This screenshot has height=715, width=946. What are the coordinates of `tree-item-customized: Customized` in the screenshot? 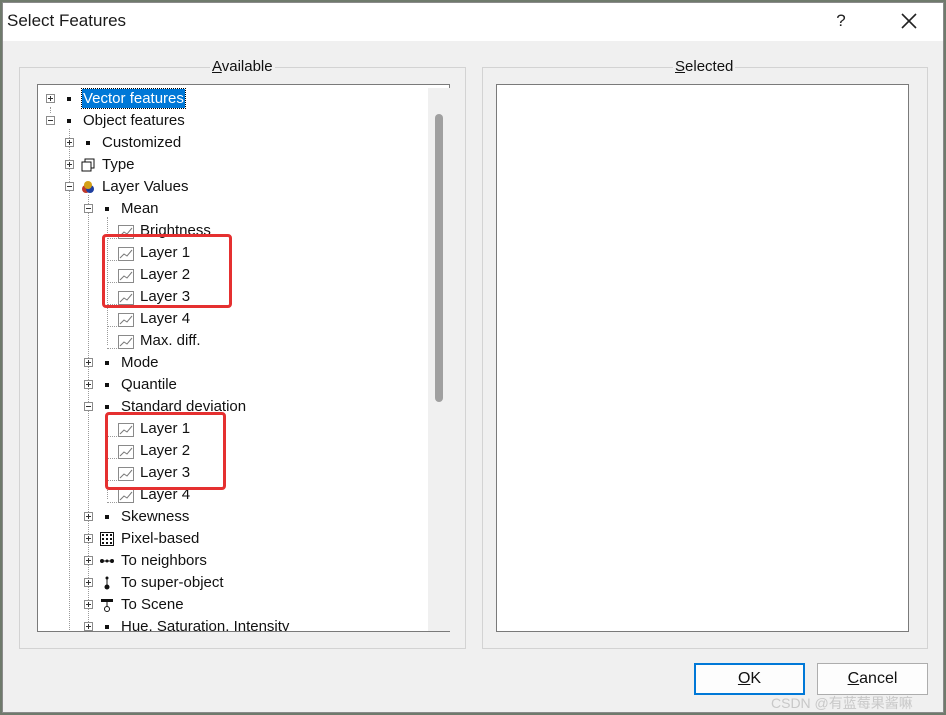 It's located at (233, 143).